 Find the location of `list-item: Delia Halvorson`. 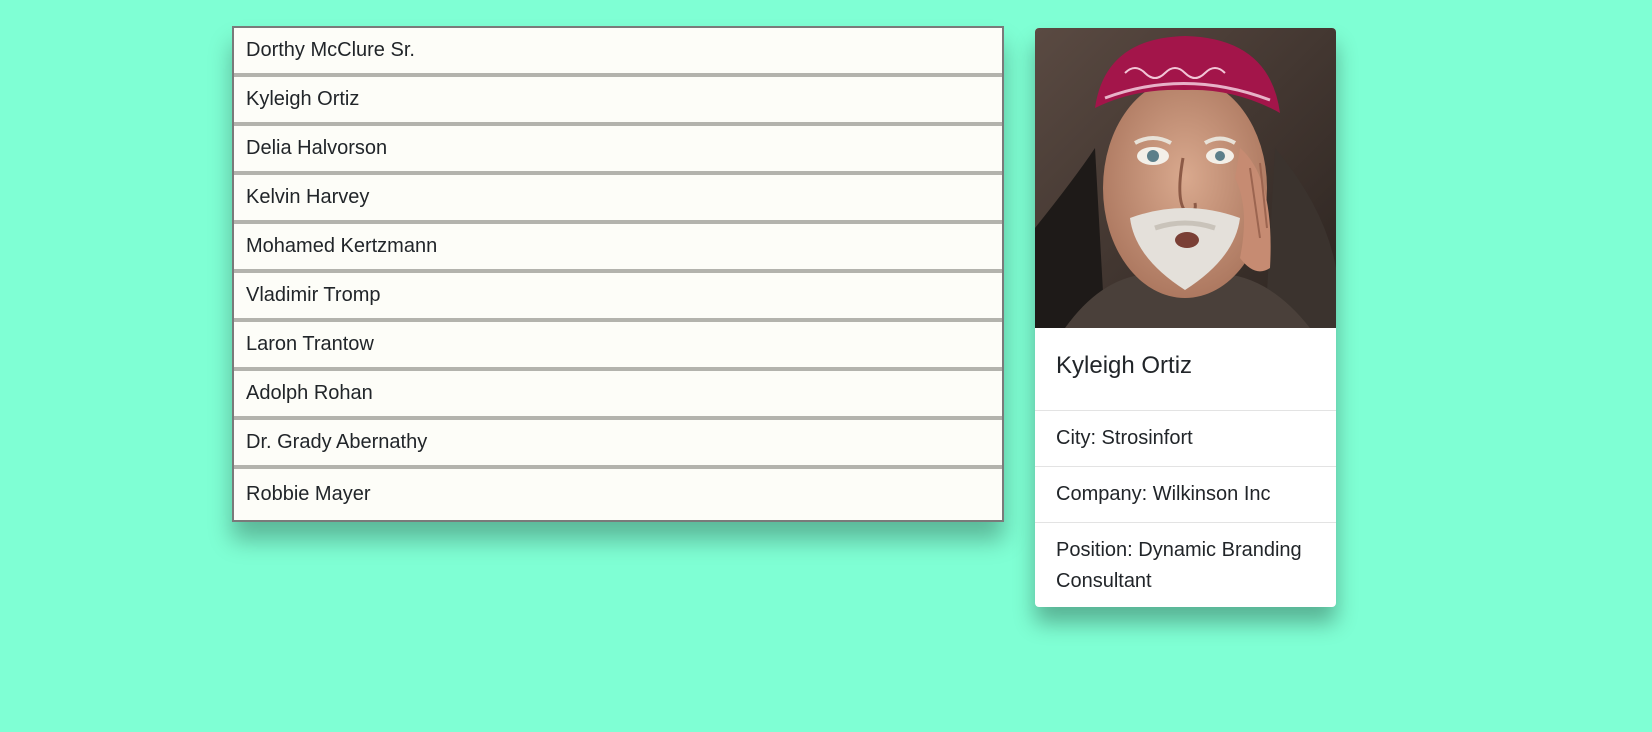

list-item: Delia Halvorson is located at coordinates (618, 150).